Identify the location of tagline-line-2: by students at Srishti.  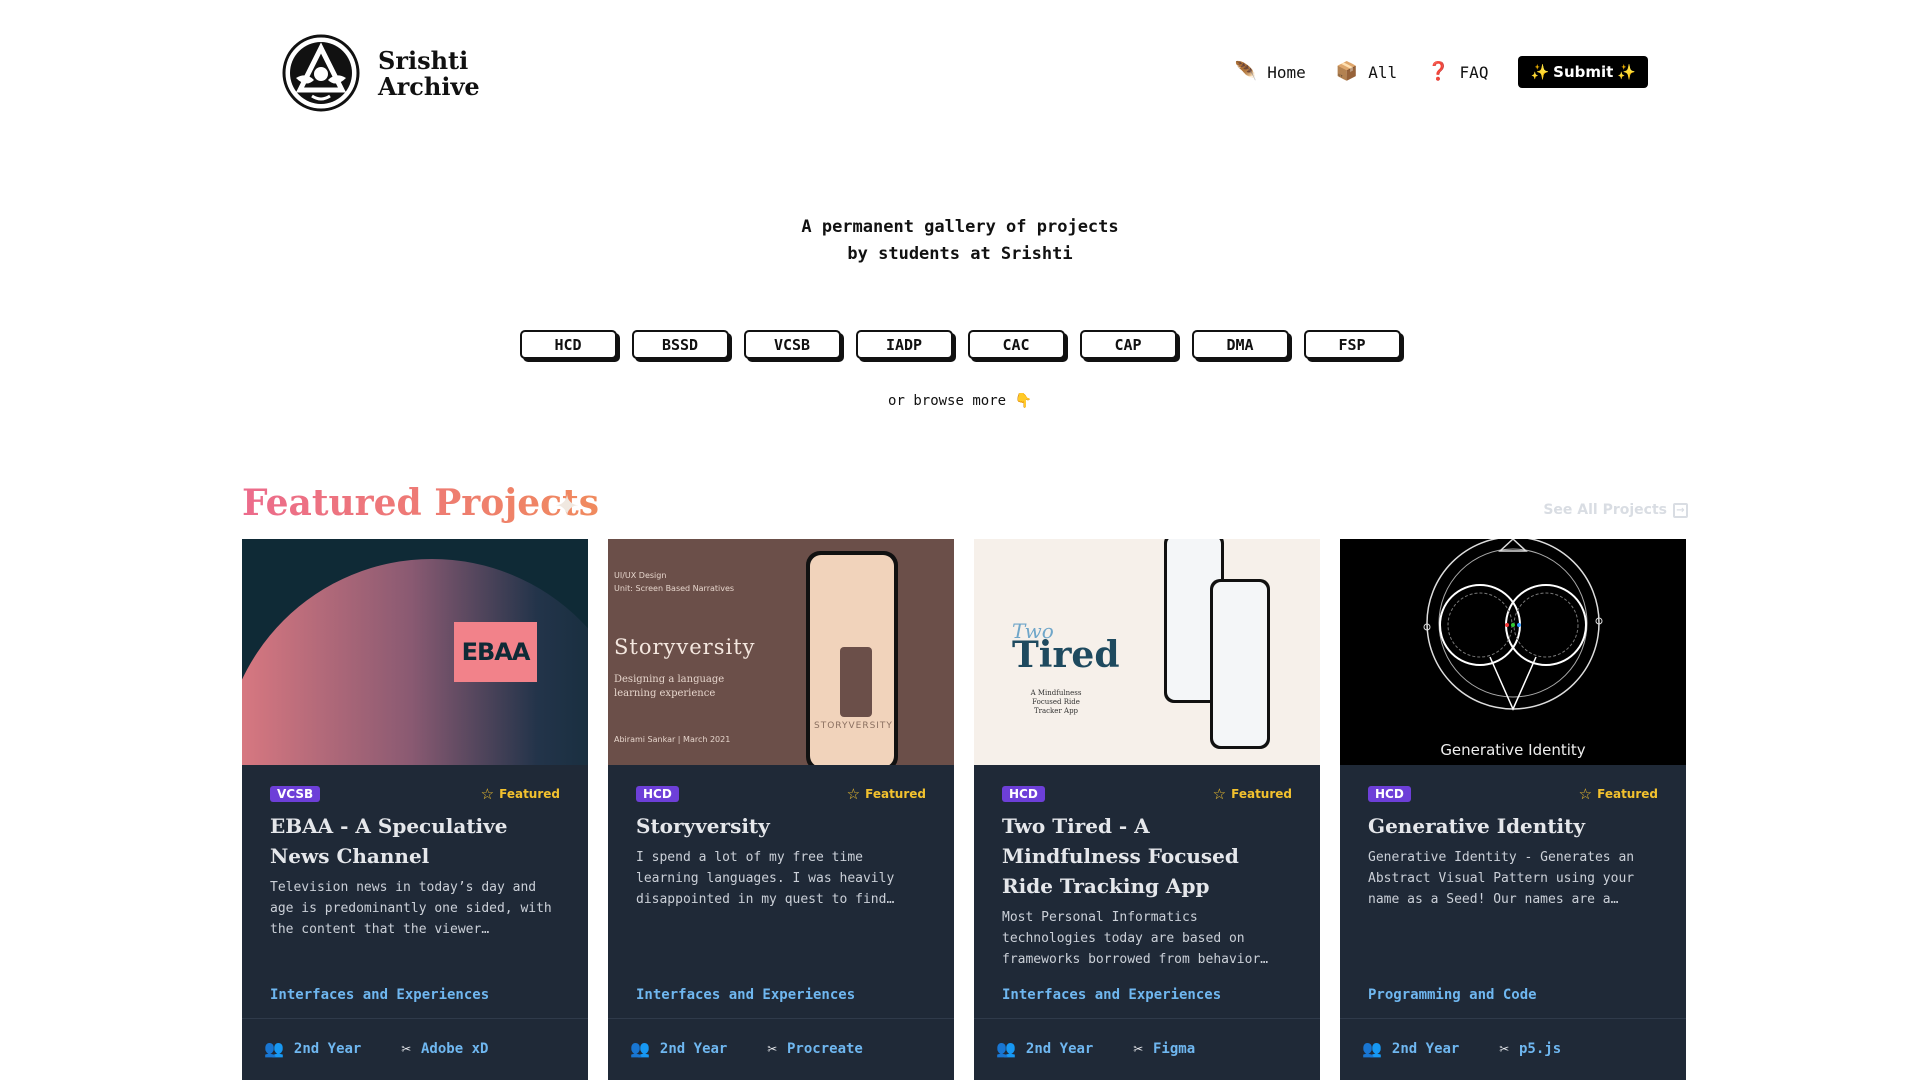
(960, 254).